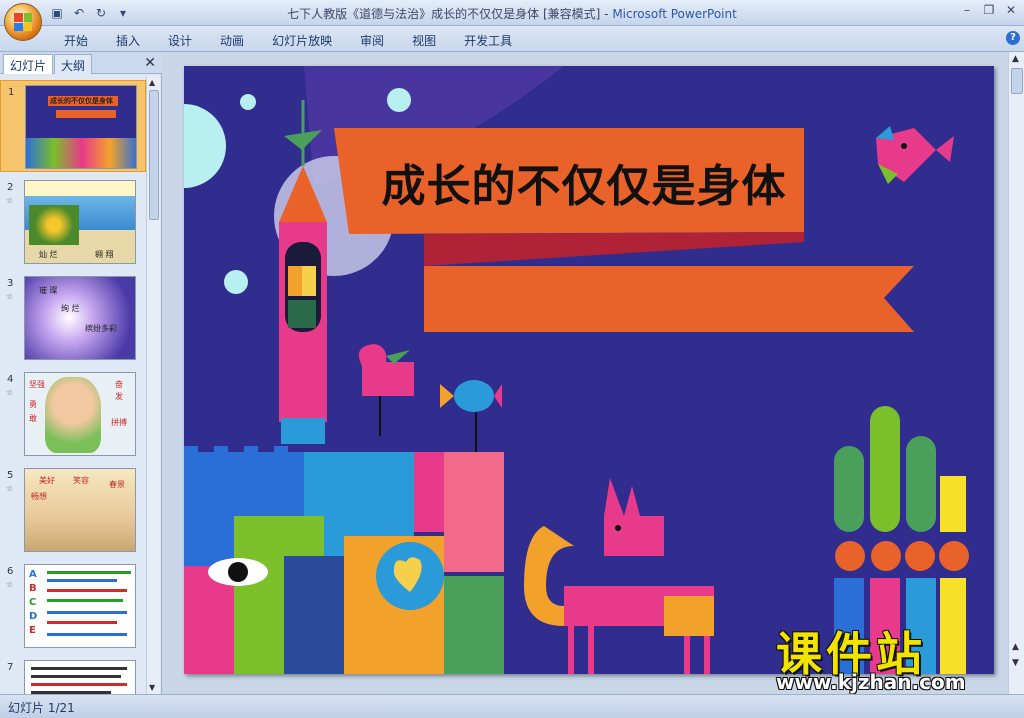  I want to click on slide-number: 5, so click(10, 475).